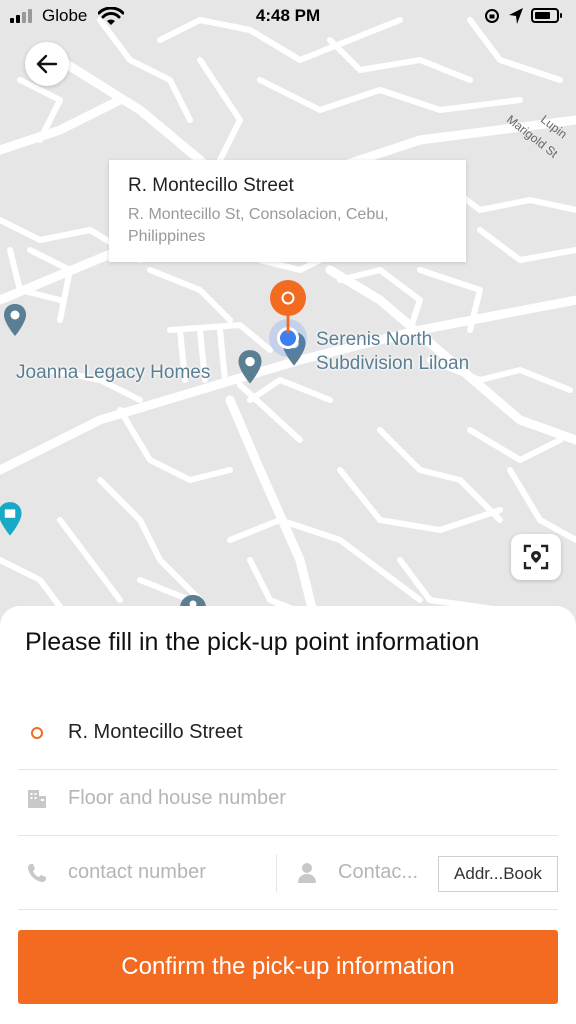 This screenshot has height=1024, width=576. I want to click on callout-title: R. Montecillo Street, so click(211, 185).